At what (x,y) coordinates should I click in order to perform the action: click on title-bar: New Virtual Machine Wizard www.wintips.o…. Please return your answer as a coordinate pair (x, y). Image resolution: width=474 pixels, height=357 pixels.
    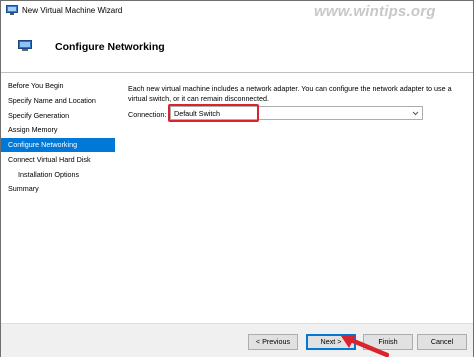
    Looking at the image, I should click on (237, 11).